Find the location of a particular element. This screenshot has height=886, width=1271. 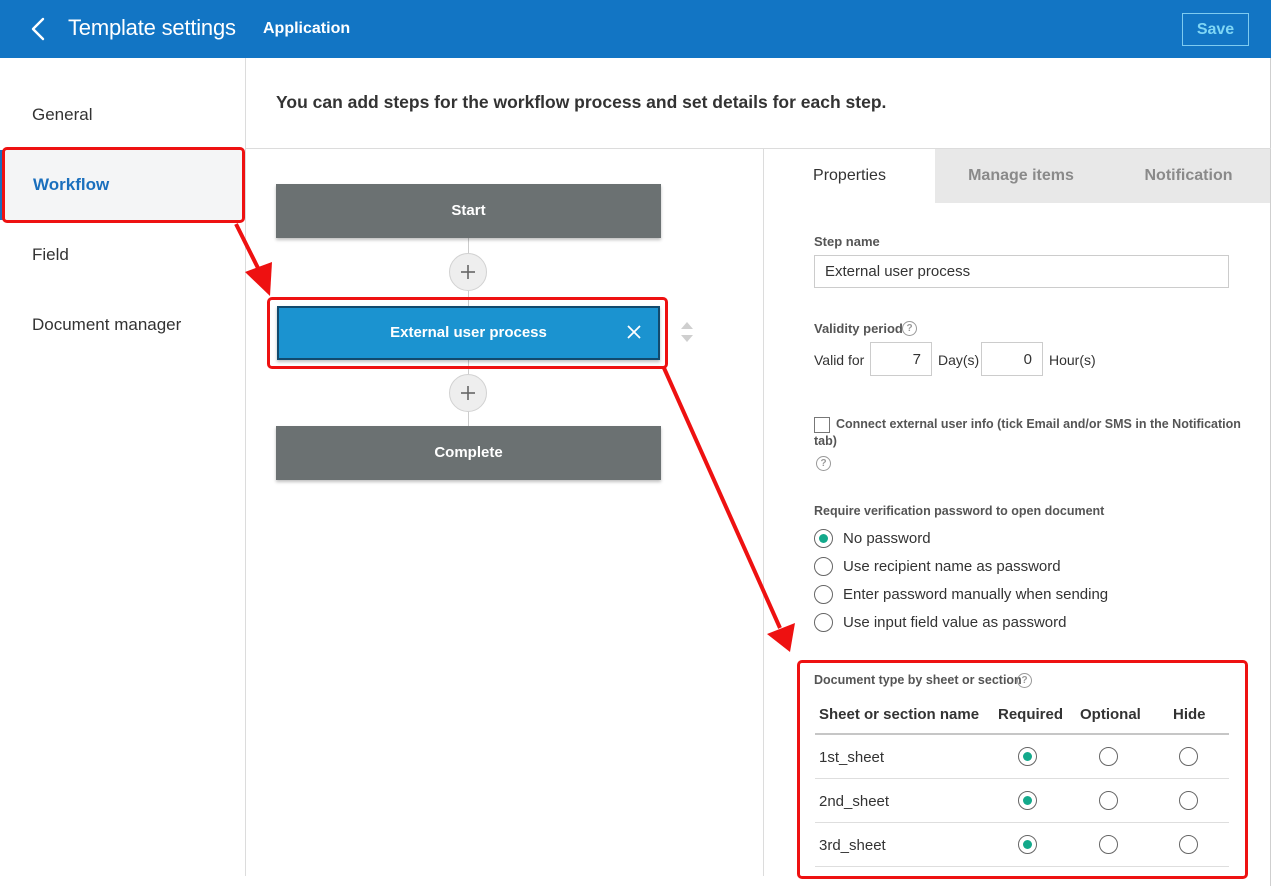

workflow-step-external-user-process: External user process is located at coordinates (468, 333).